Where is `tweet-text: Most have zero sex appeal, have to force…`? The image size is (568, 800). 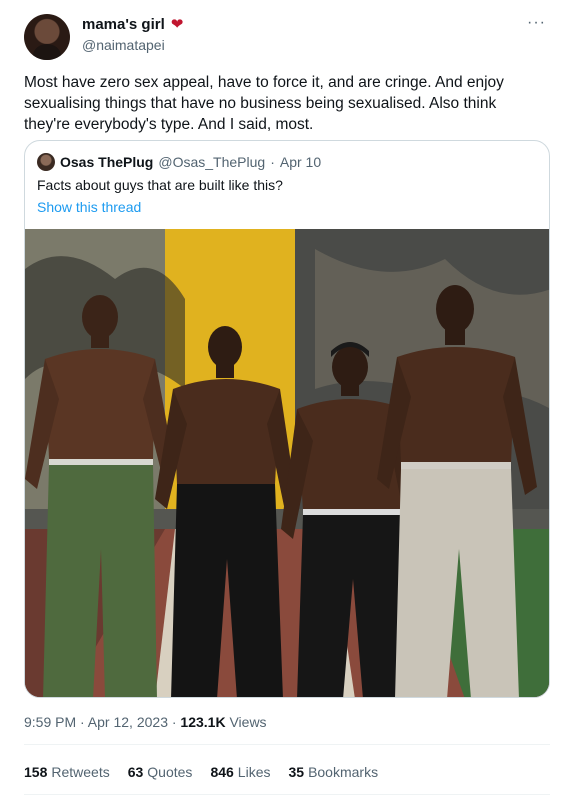 tweet-text: Most have zero sex appeal, have to force… is located at coordinates (264, 103).